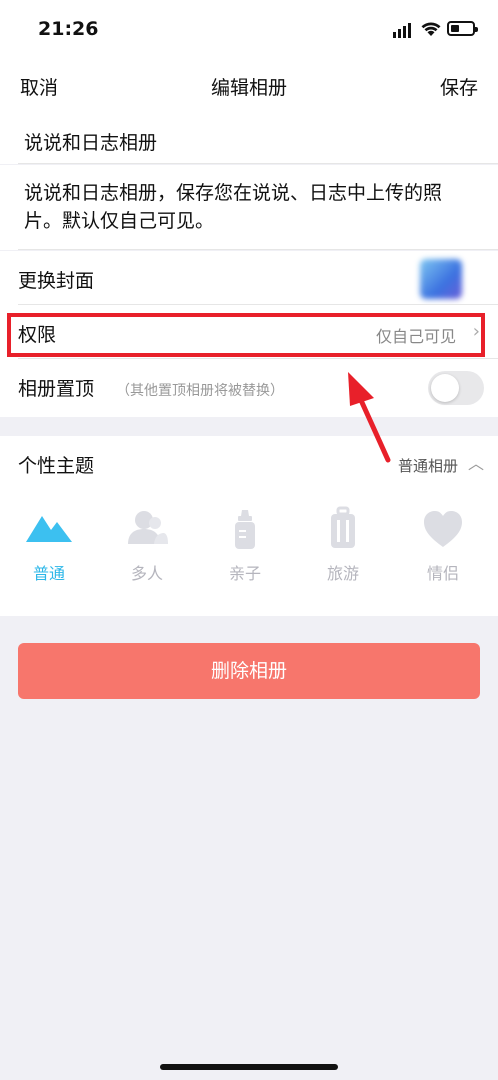 The width and height of the screenshot is (498, 1080). What do you see at coordinates (442, 573) in the screenshot?
I see `theme-option-label: 情侣` at bounding box center [442, 573].